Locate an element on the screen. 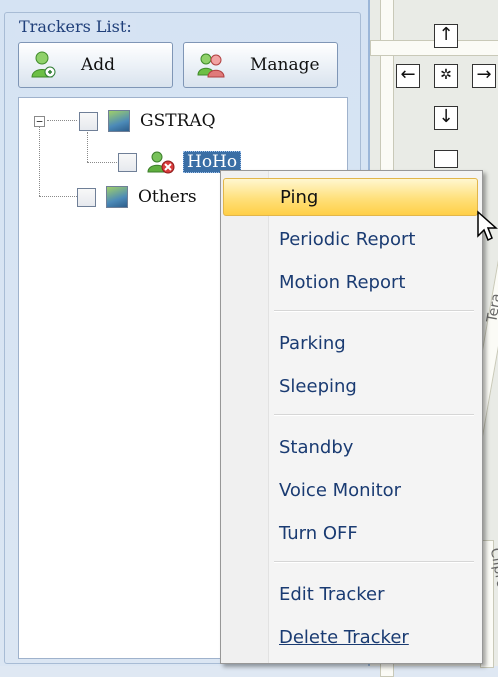  manage-button: Manage is located at coordinates (260, 65).